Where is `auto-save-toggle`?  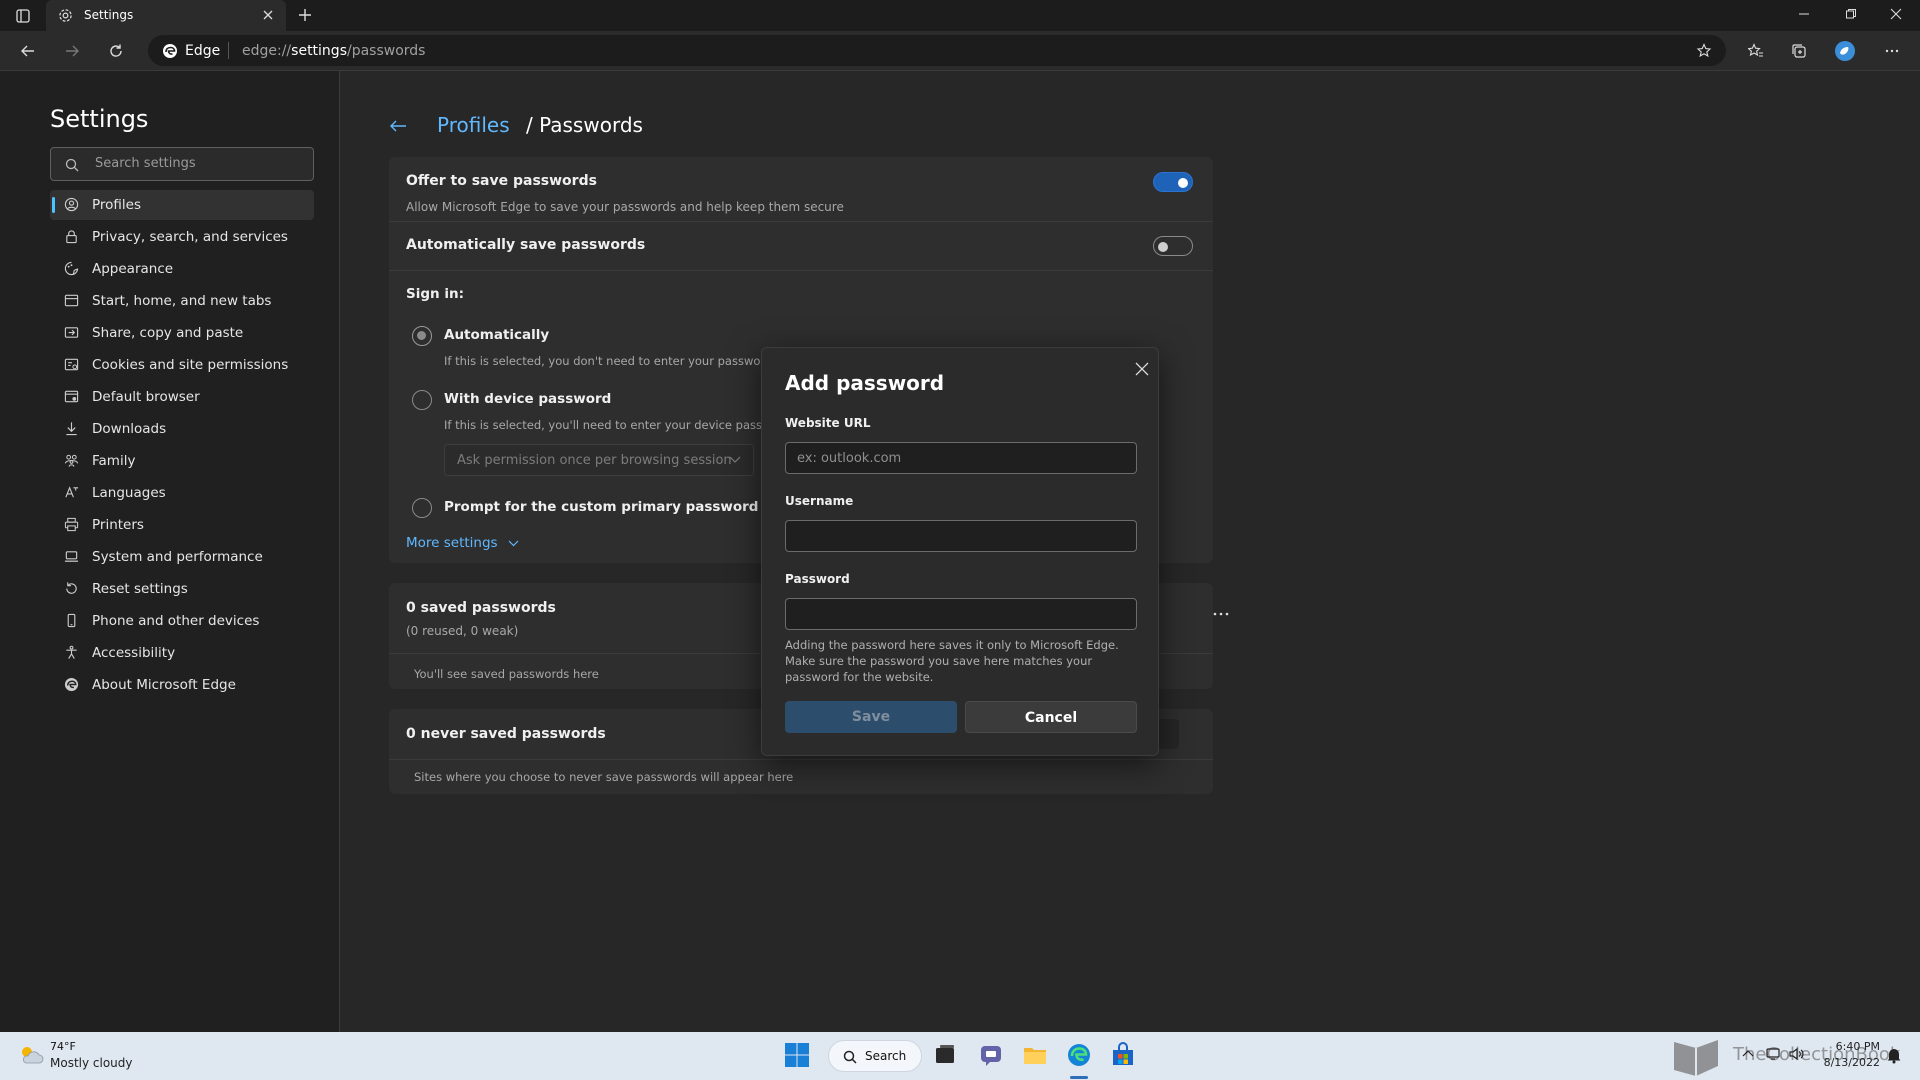 auto-save-toggle is located at coordinates (1173, 246).